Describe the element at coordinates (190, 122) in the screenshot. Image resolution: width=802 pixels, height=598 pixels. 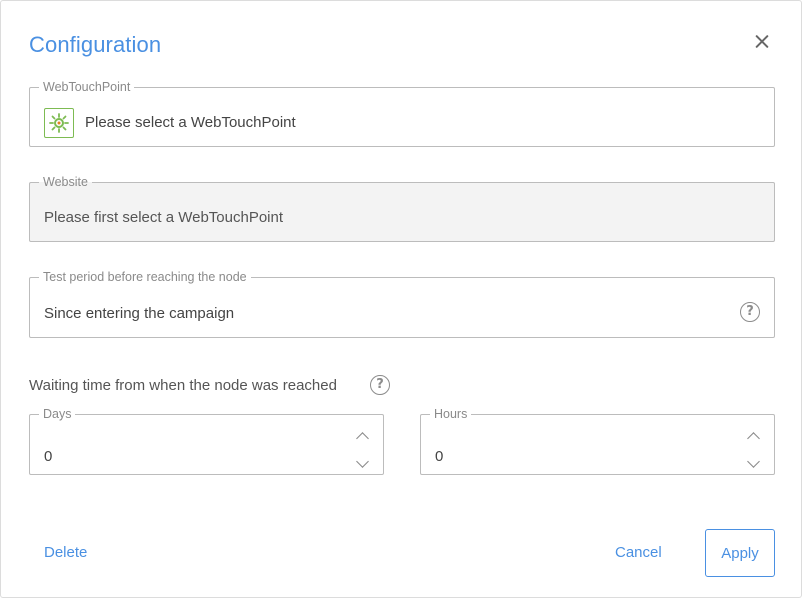
I see `webtouchpoint-value: Please select a WebTouchPoint` at that location.